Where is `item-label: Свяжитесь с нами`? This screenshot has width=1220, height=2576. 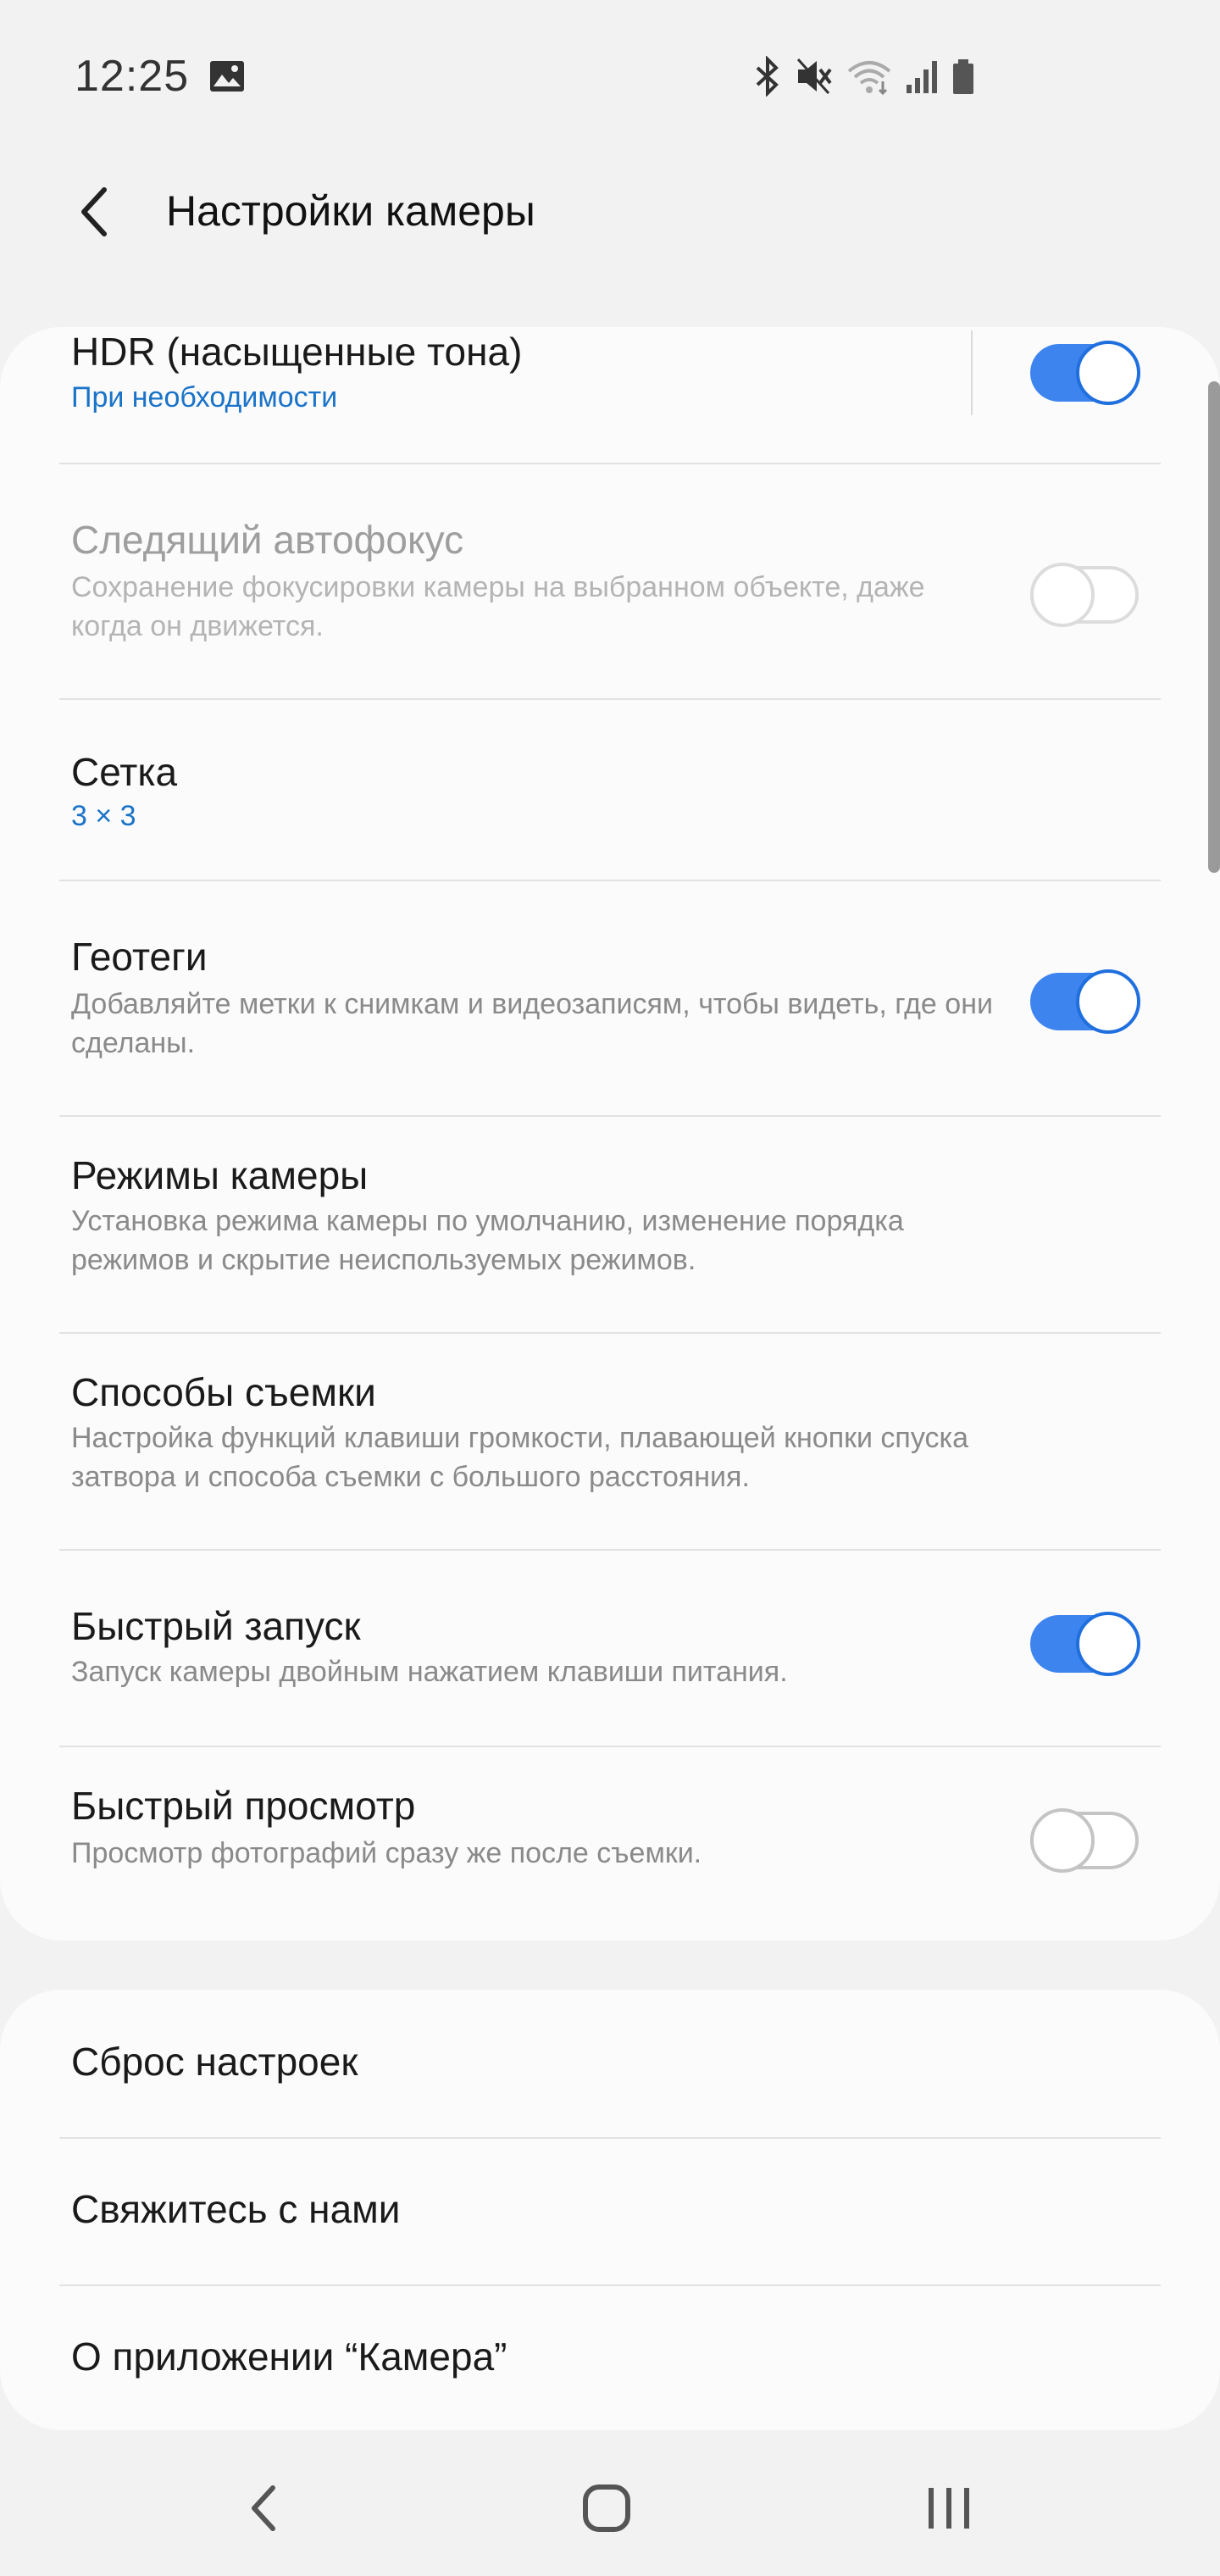 item-label: Свяжитесь с нами is located at coordinates (236, 2209).